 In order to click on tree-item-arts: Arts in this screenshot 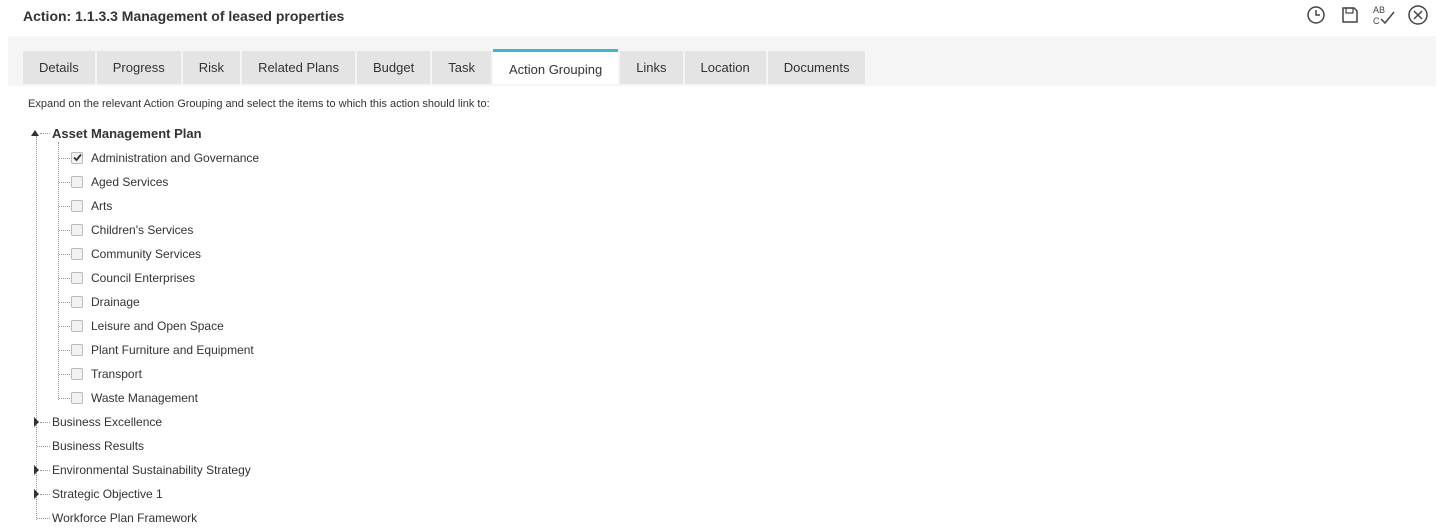, I will do `click(101, 206)`.